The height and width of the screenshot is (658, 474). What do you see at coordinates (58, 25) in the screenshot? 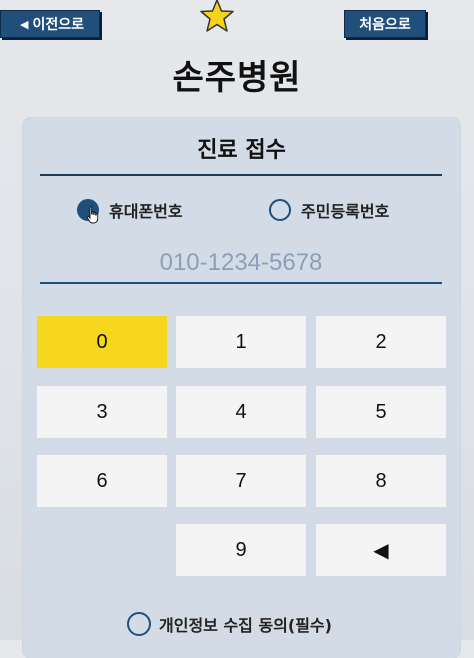
I see `back-button-label: 이전으로` at bounding box center [58, 25].